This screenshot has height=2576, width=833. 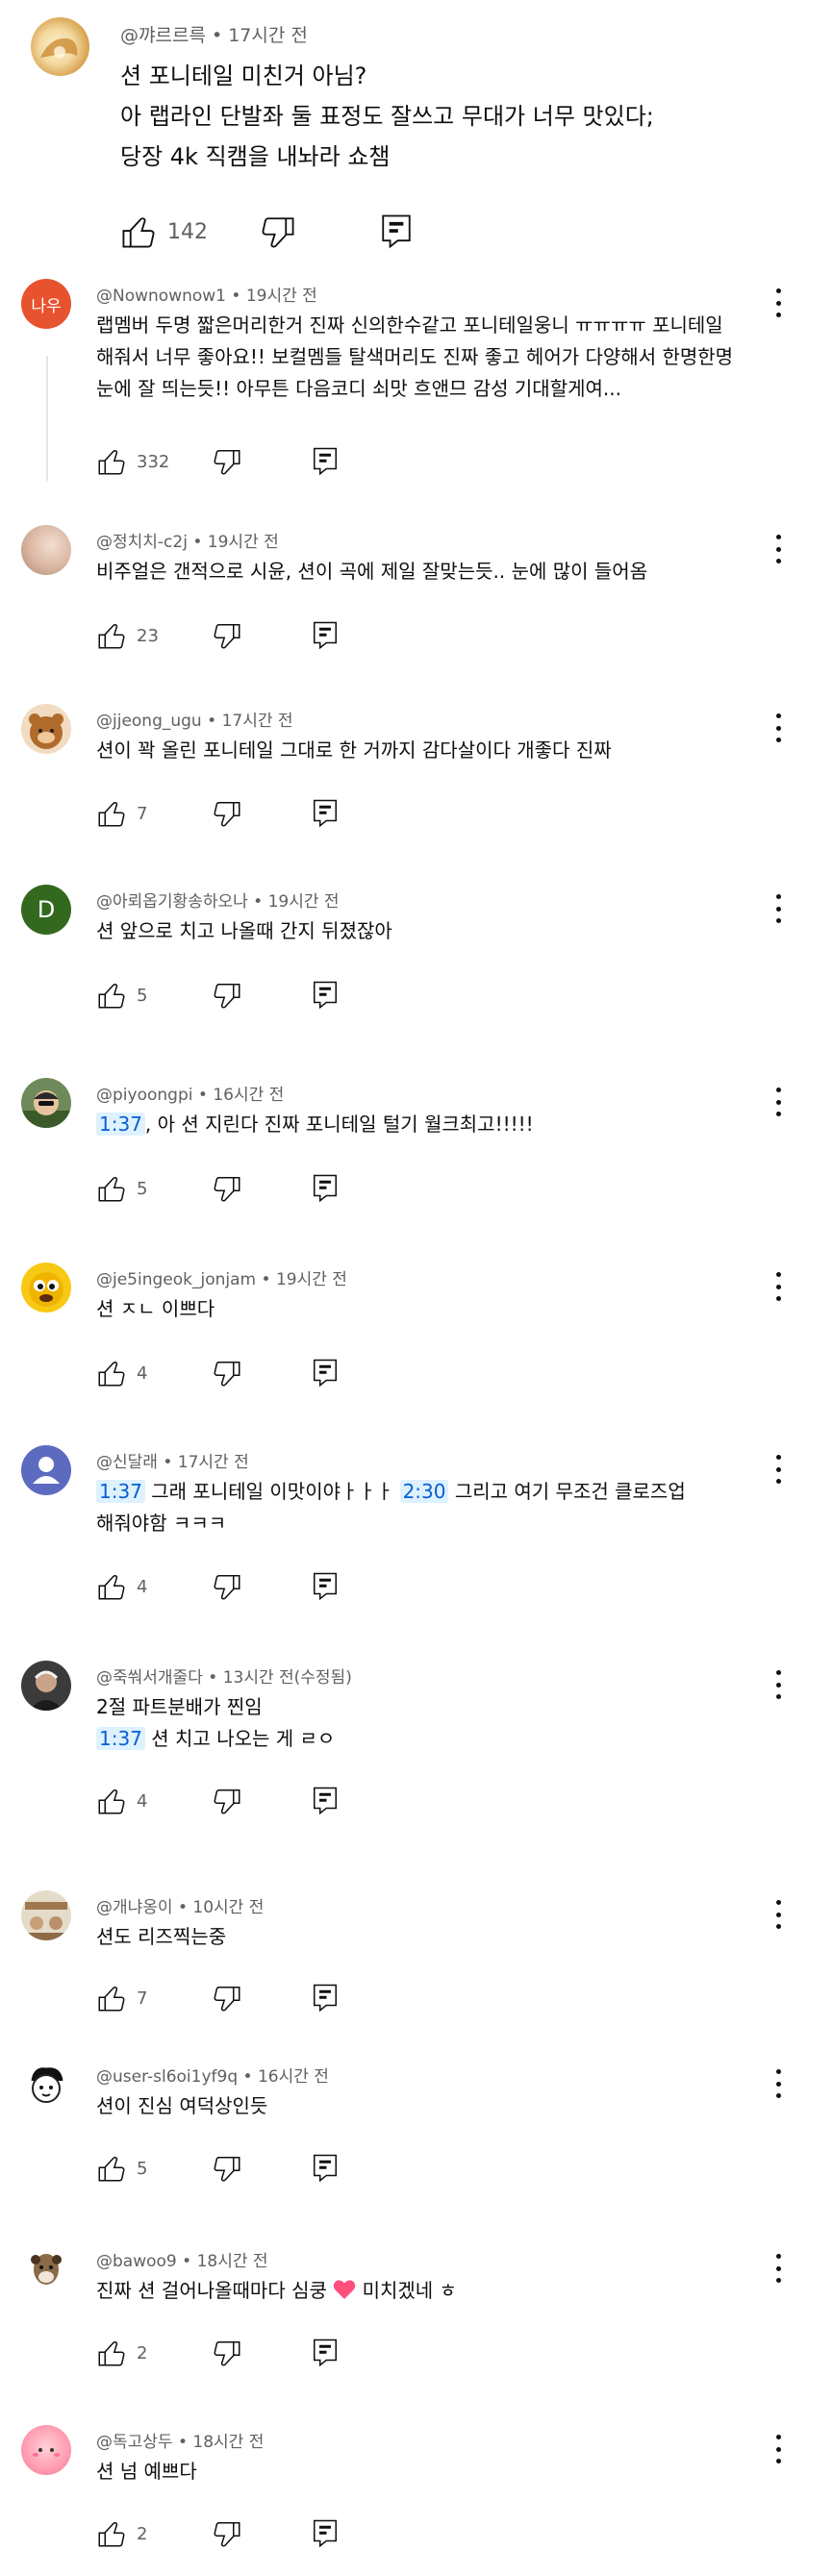 I want to click on comment-actions: 5, so click(x=229, y=995).